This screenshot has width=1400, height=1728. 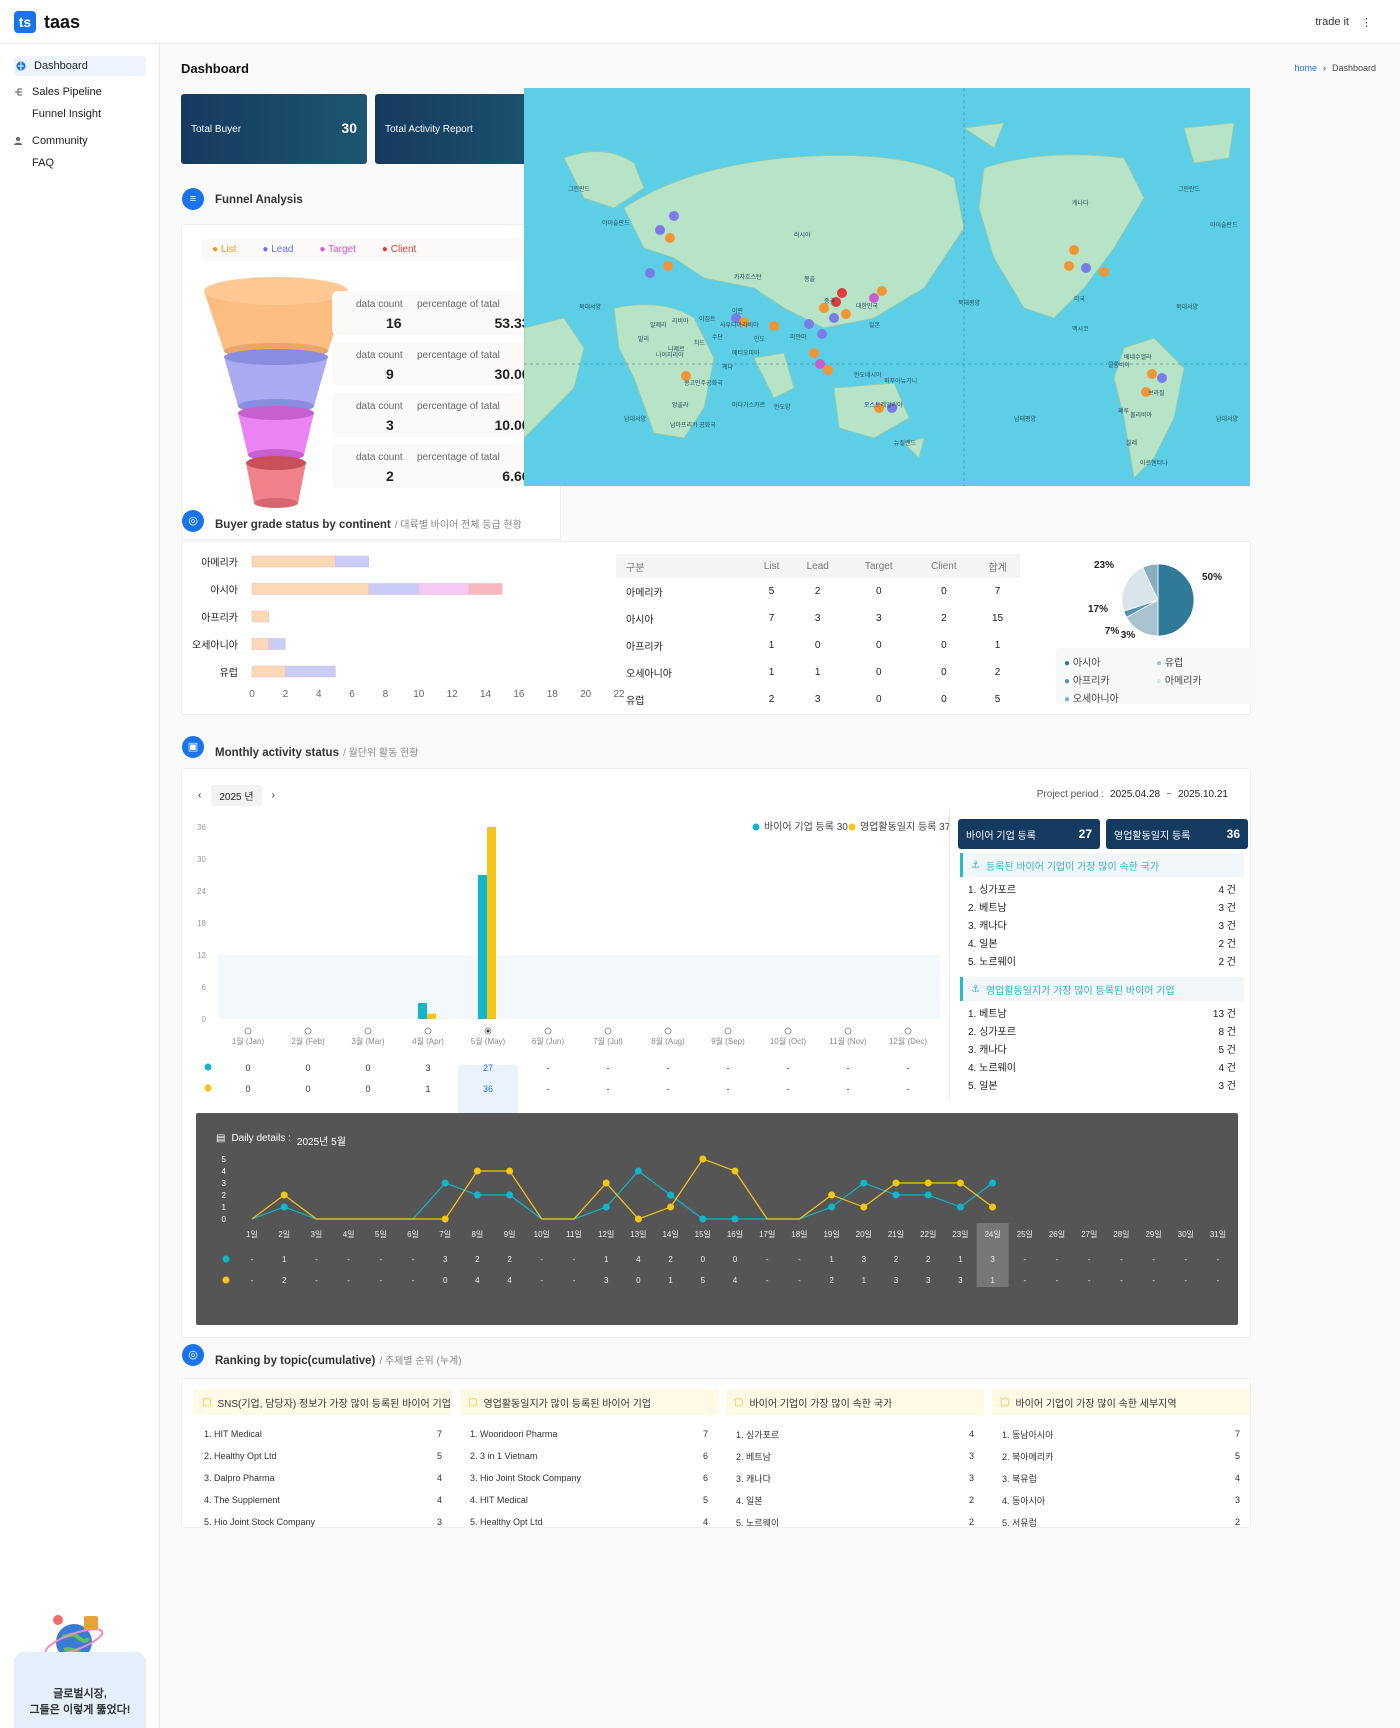 What do you see at coordinates (352, 694) in the screenshot?
I see `x-tick-label: 6` at bounding box center [352, 694].